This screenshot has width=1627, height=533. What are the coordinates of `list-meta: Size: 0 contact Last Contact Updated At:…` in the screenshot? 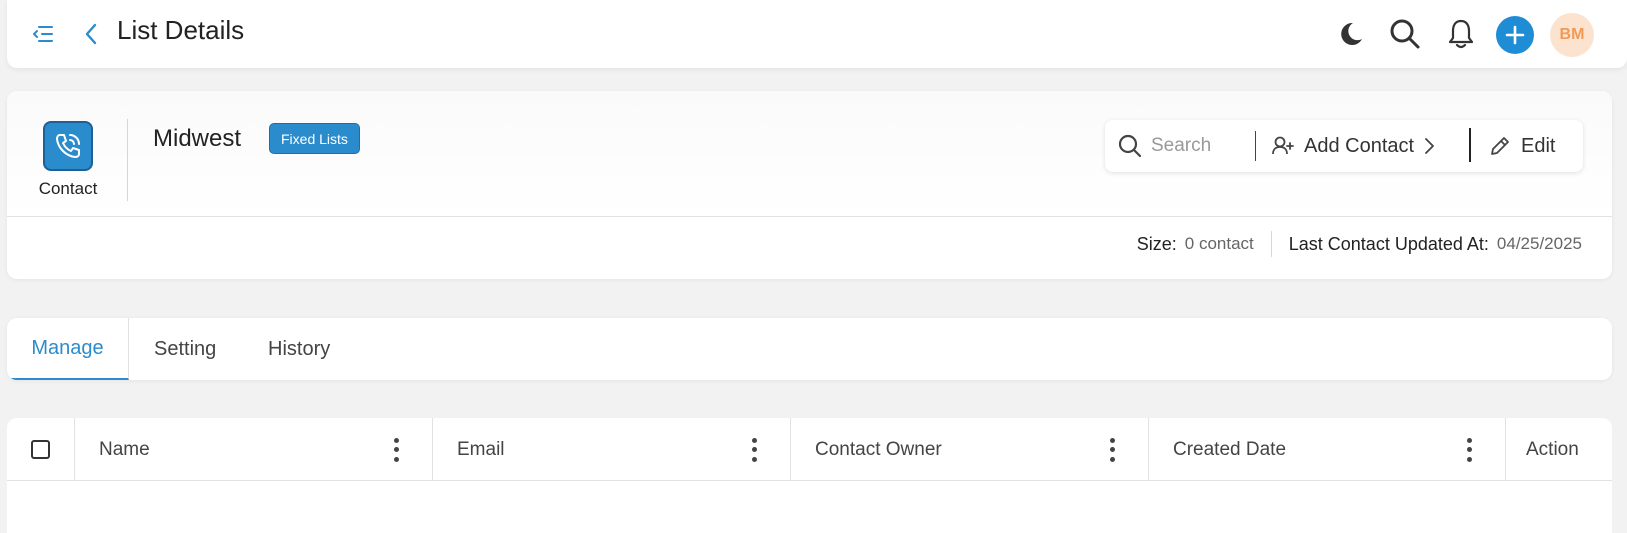 It's located at (1359, 244).